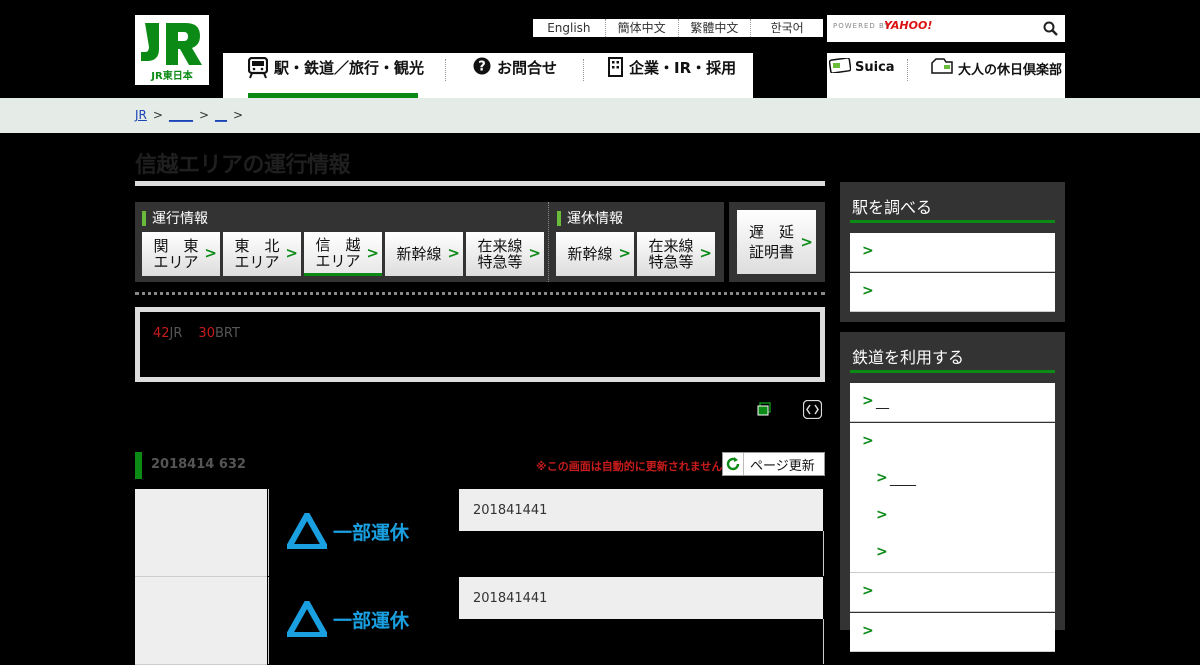 This screenshot has width=1200, height=665. What do you see at coordinates (480, 183) in the screenshot?
I see `title-underline` at bounding box center [480, 183].